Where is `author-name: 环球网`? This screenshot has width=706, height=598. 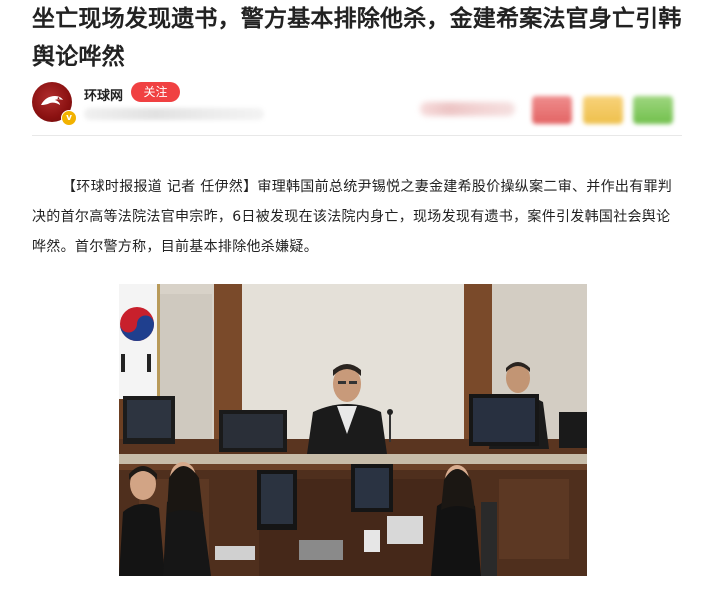
author-name: 环球网 is located at coordinates (103, 94).